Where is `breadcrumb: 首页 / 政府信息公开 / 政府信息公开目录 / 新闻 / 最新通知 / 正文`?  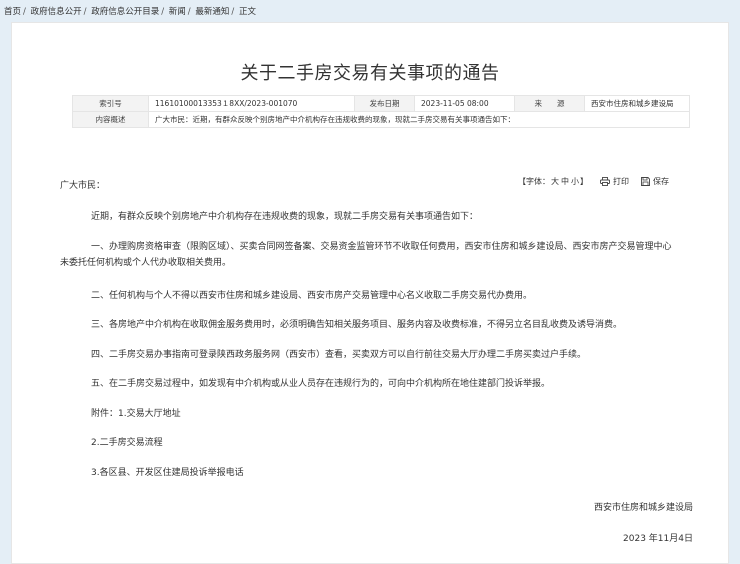 breadcrumb: 首页 / 政府信息公开 / 政府信息公开目录 / 新闻 / 最新通知 / 正文 is located at coordinates (130, 12).